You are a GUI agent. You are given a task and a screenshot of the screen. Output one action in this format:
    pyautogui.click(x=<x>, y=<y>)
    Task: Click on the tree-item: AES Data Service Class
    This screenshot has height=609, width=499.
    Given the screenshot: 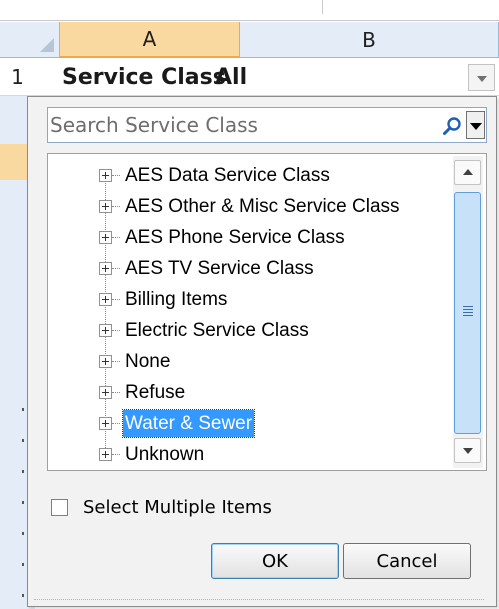 What is the action you would take?
    pyautogui.click(x=250, y=175)
    